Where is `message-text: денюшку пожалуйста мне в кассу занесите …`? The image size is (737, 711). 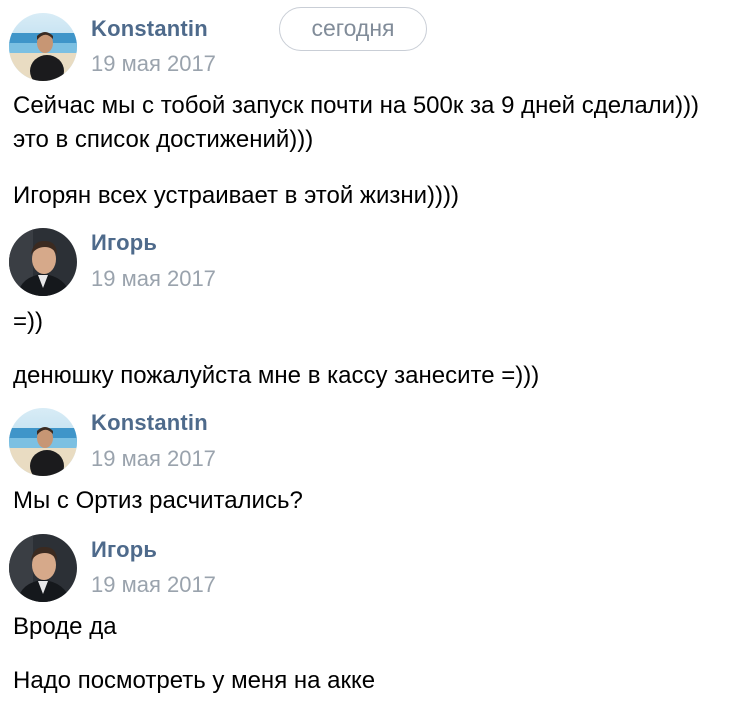 message-text: денюшку пожалуйста мне в кассу занесите … is located at coordinates (276, 375).